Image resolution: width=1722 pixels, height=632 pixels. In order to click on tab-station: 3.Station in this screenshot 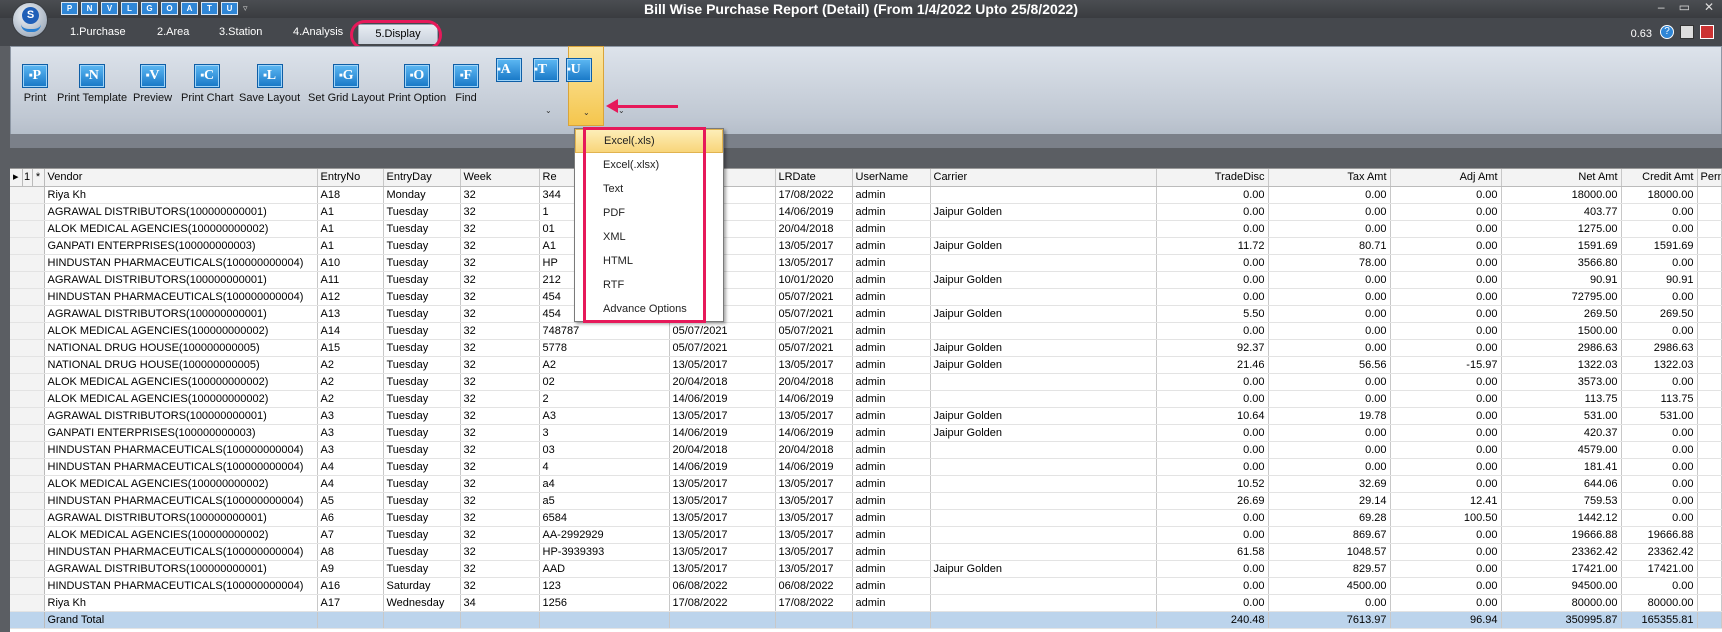, I will do `click(240, 32)`.